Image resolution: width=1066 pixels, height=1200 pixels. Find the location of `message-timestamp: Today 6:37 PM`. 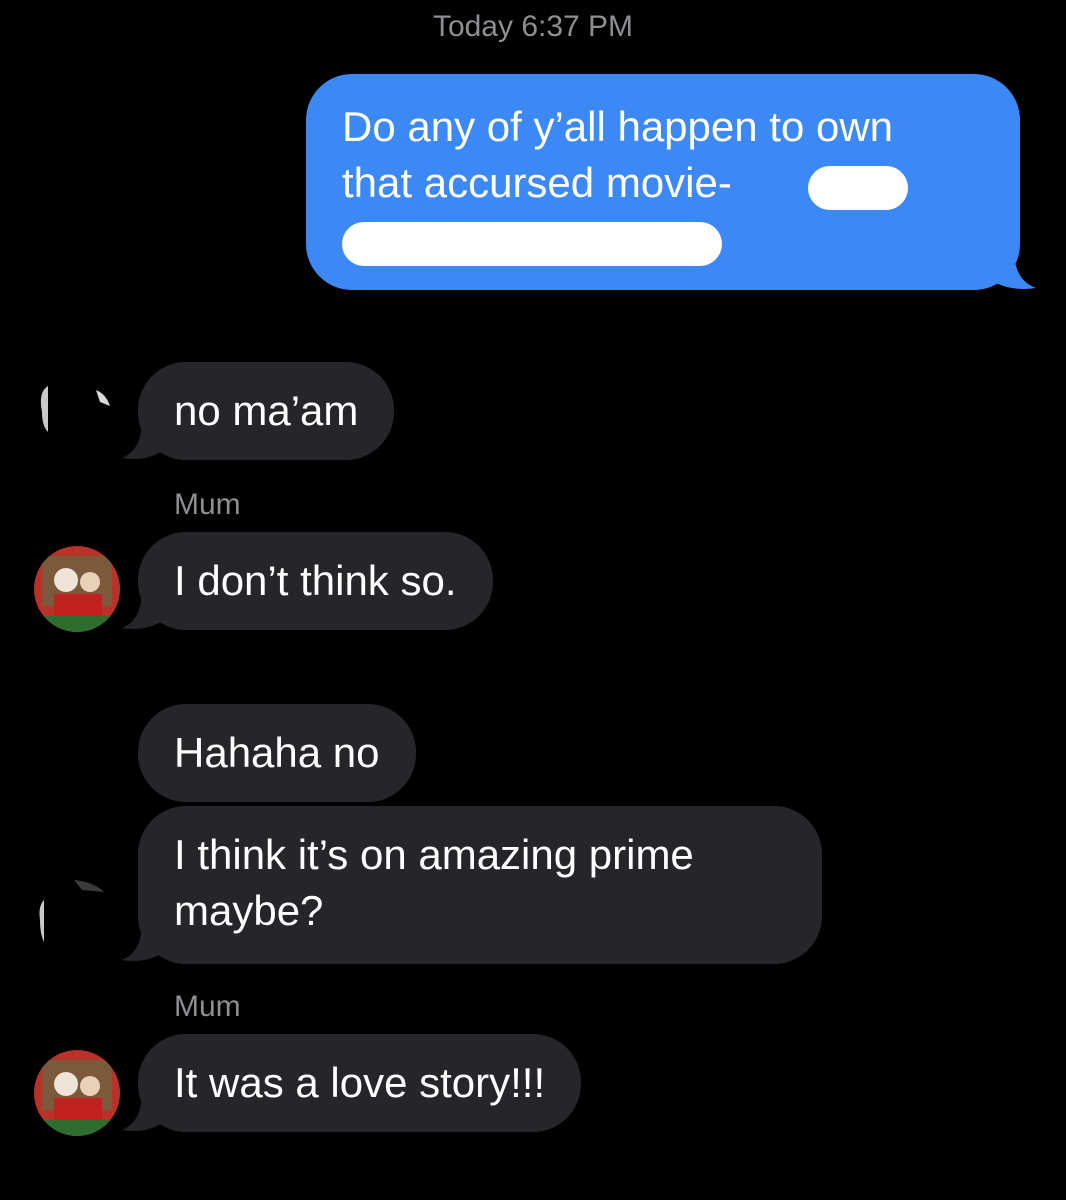

message-timestamp: Today 6:37 PM is located at coordinates (533, 26).